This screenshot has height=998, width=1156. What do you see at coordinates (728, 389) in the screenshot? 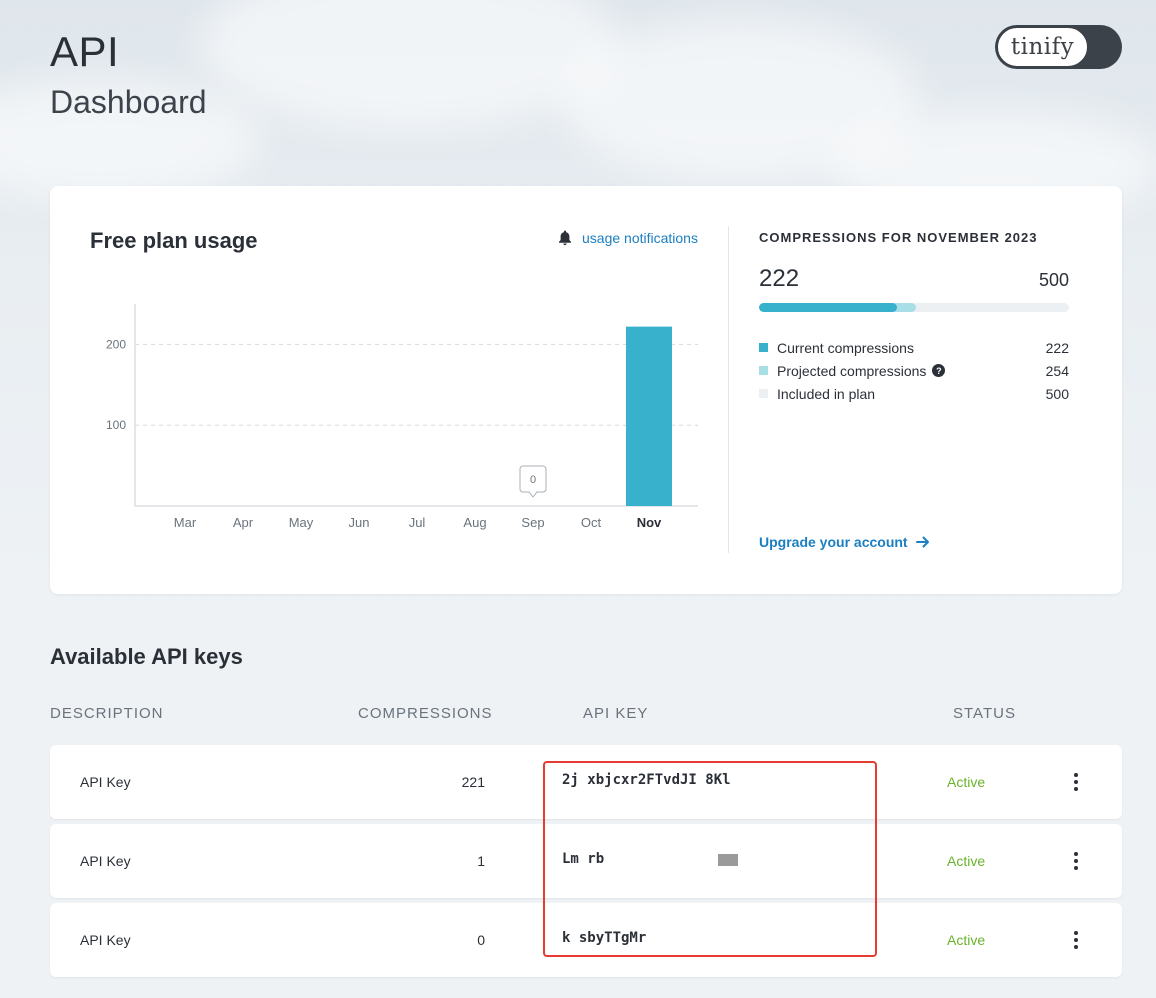
I see `card-divider` at bounding box center [728, 389].